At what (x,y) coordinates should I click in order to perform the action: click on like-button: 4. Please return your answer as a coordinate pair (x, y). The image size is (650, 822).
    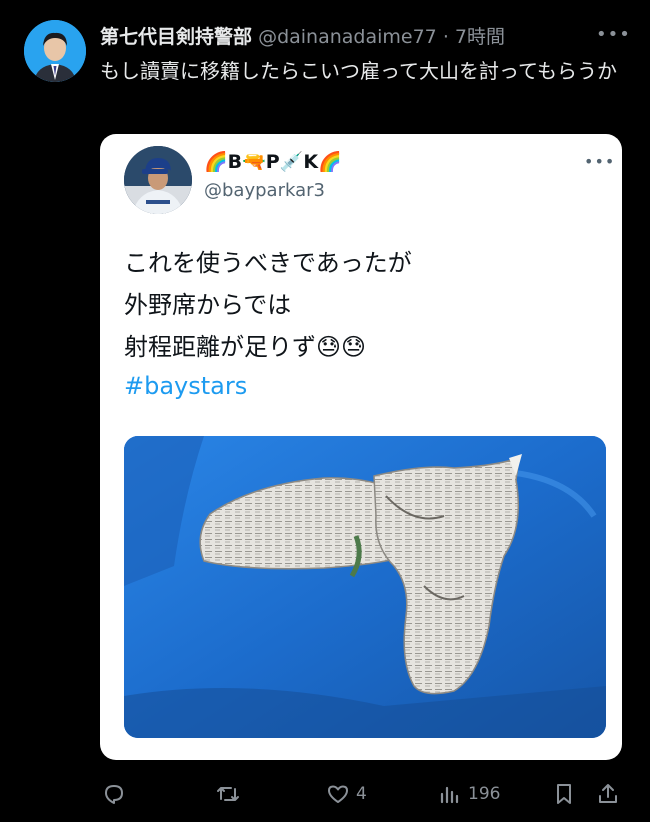
    Looking at the image, I should click on (346, 794).